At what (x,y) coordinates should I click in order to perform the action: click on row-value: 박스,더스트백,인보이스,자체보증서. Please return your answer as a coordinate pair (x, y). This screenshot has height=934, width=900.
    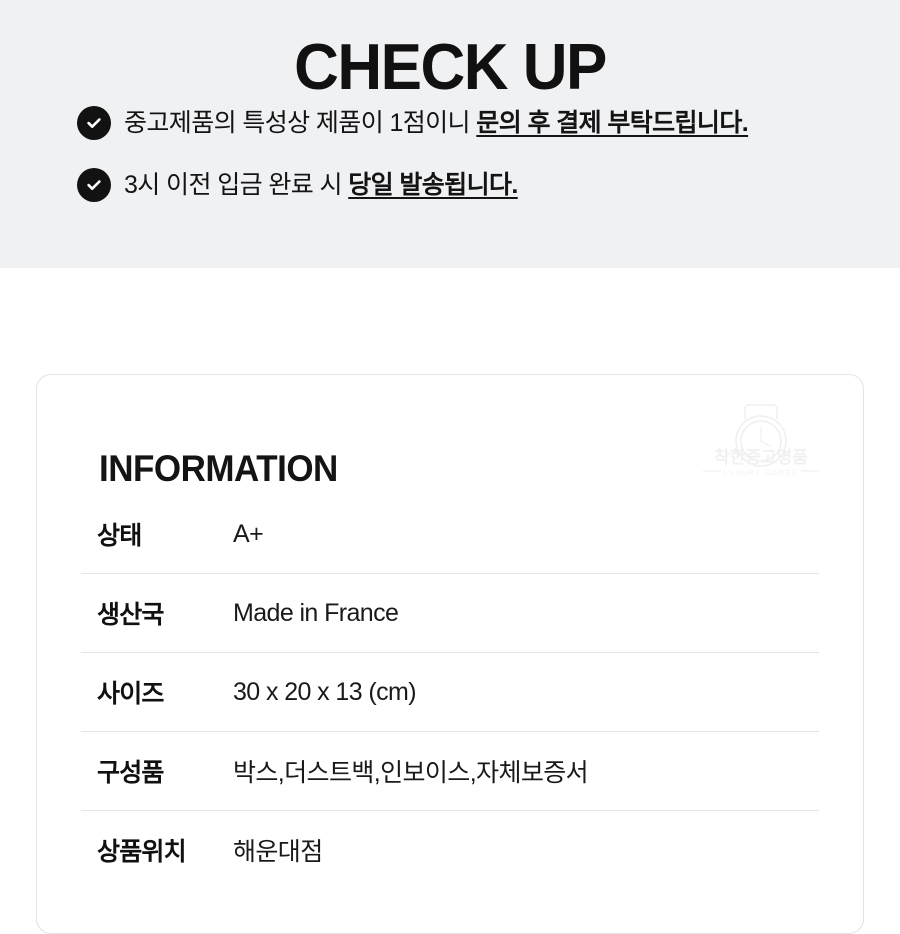
    Looking at the image, I should click on (411, 773).